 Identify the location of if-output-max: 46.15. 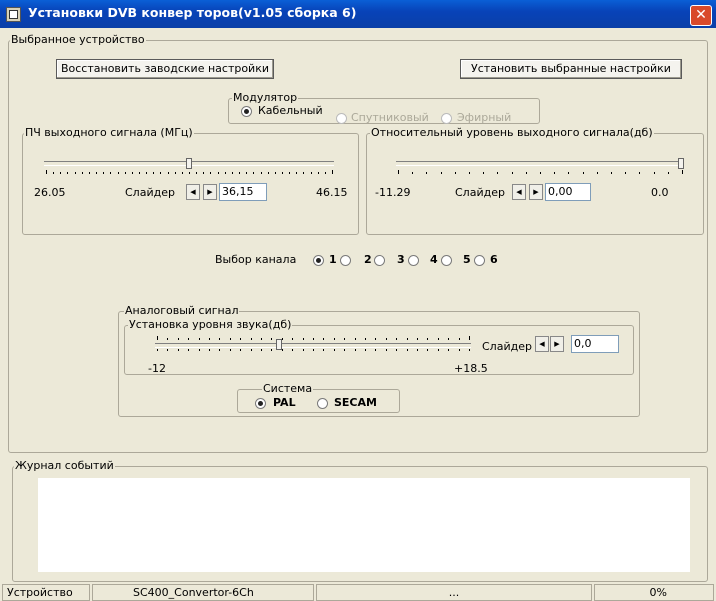
(332, 192).